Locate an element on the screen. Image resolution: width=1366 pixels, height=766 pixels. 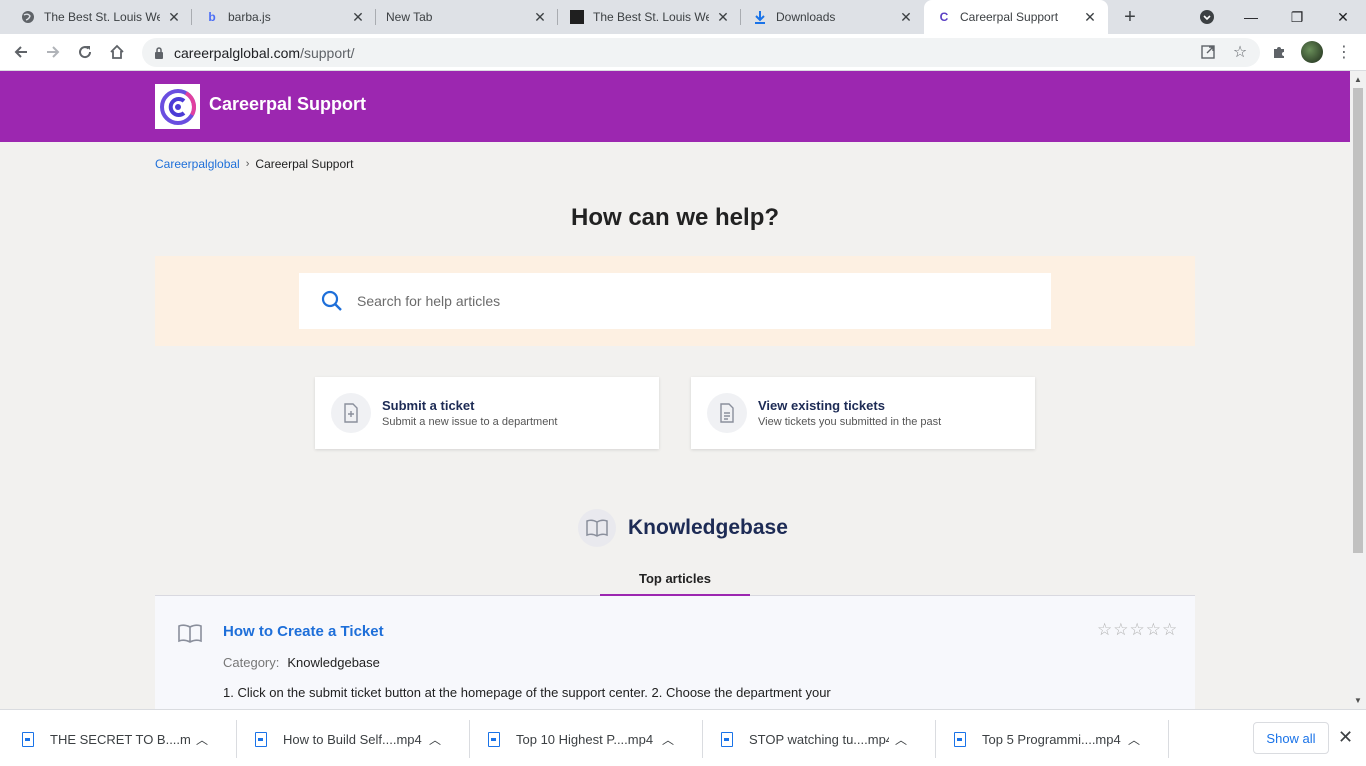
search-box is located at coordinates (675, 301).